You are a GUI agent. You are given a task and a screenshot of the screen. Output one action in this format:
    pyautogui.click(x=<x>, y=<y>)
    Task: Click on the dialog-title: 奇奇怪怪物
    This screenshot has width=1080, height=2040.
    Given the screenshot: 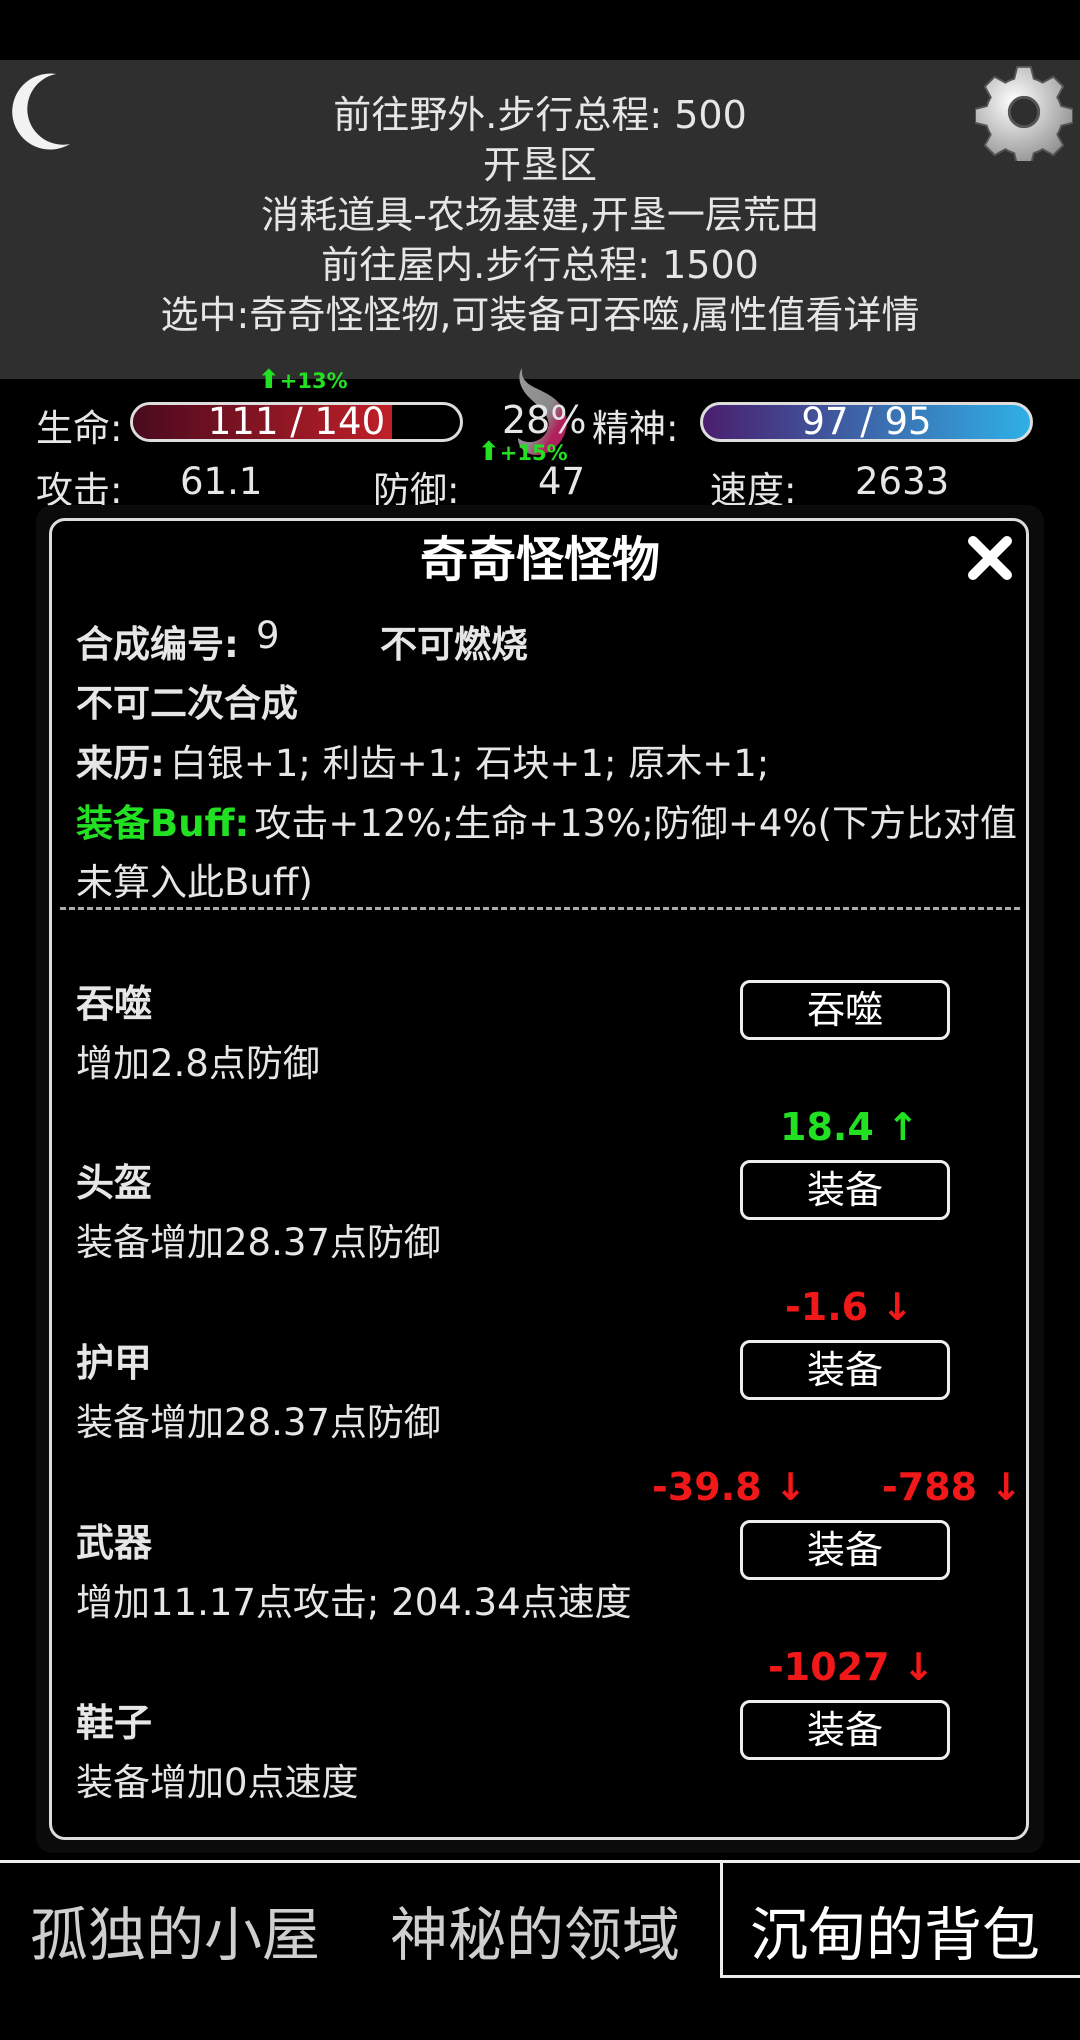 What is the action you would take?
    pyautogui.click(x=539, y=560)
    